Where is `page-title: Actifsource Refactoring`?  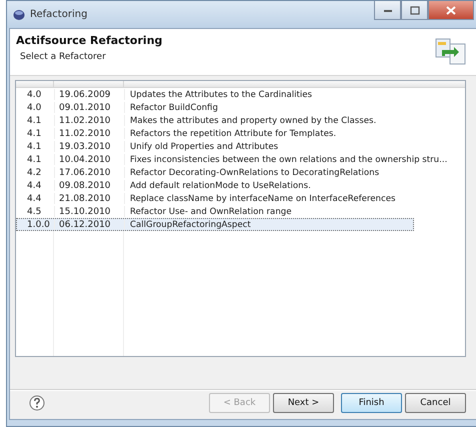 page-title: Actifsource Refactoring is located at coordinates (89, 40).